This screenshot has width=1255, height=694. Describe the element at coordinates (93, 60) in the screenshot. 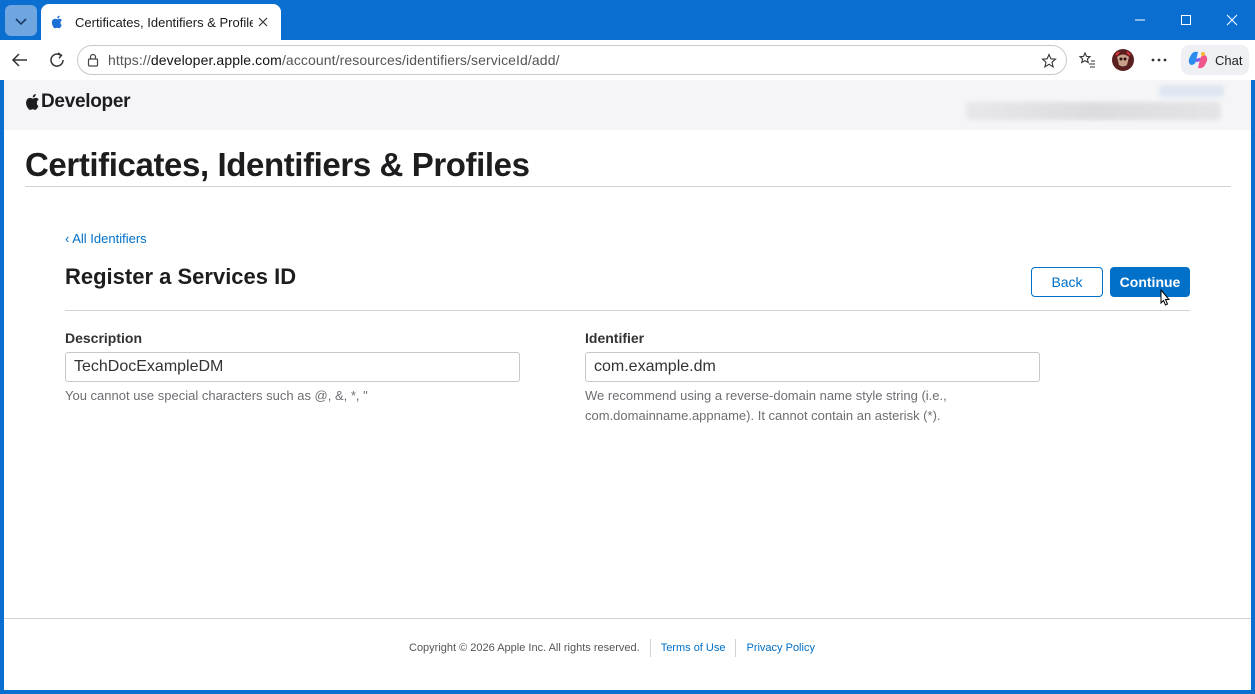

I see `lock-icon` at that location.